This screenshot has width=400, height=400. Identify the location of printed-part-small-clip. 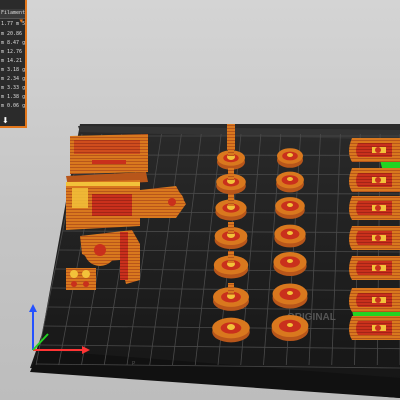
(81, 279).